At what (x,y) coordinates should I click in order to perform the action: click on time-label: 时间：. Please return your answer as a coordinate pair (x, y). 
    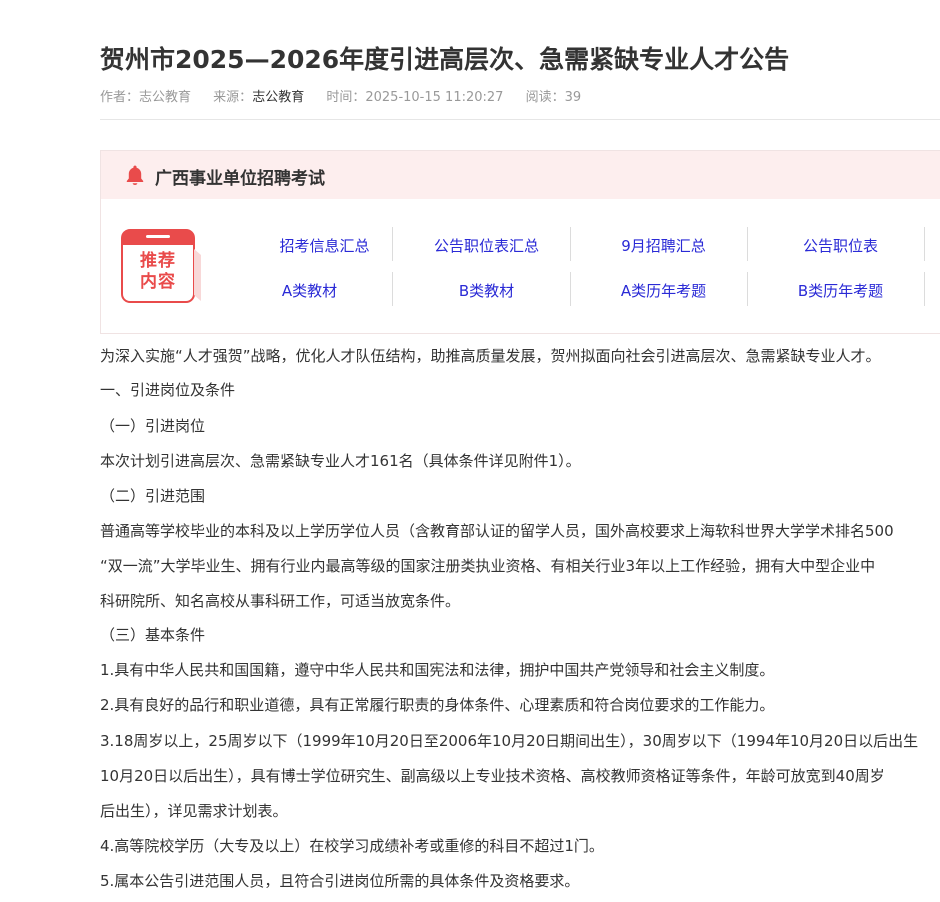
    Looking at the image, I should click on (346, 97).